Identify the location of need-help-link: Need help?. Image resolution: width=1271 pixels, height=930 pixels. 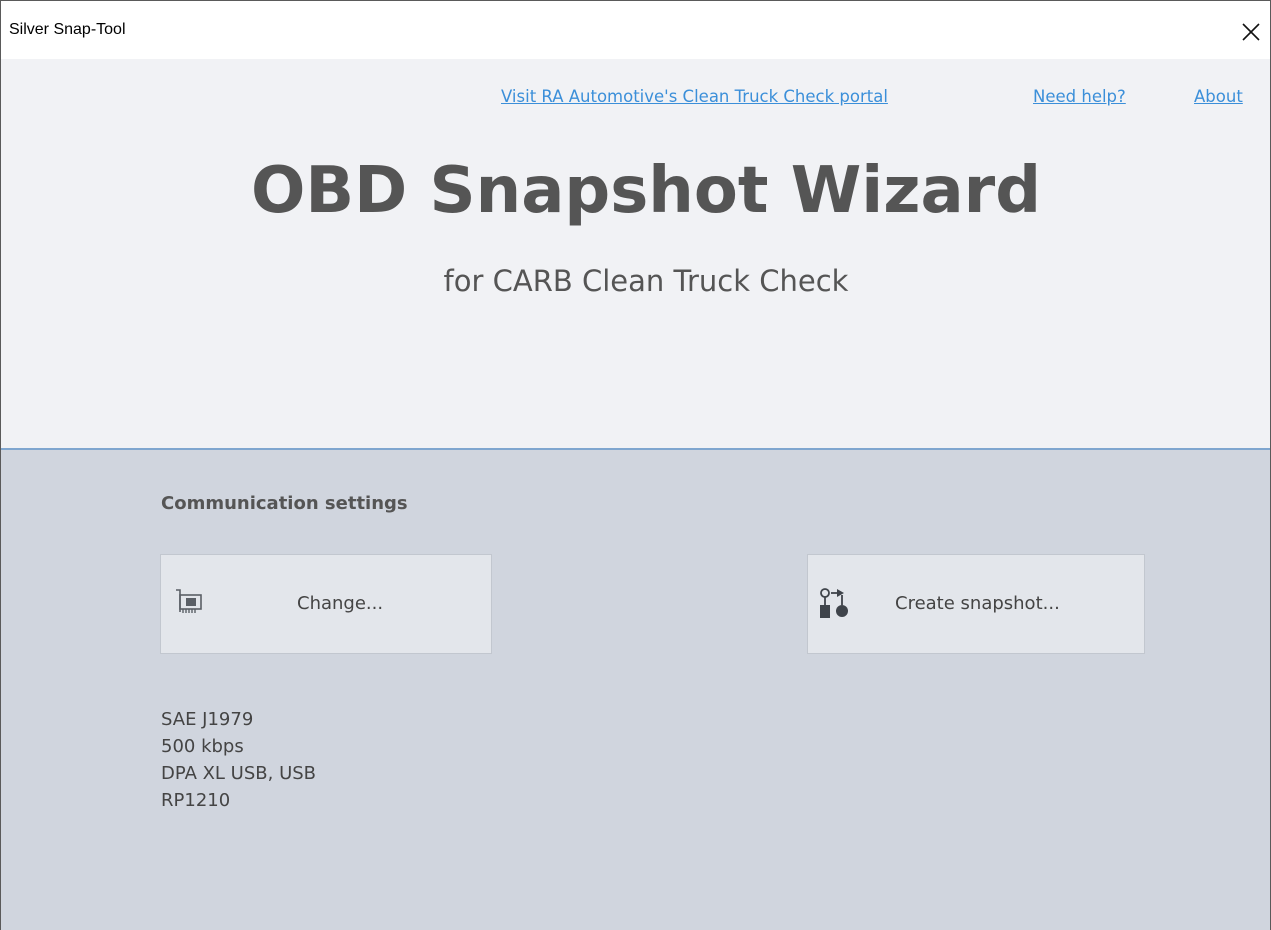
(1079, 96).